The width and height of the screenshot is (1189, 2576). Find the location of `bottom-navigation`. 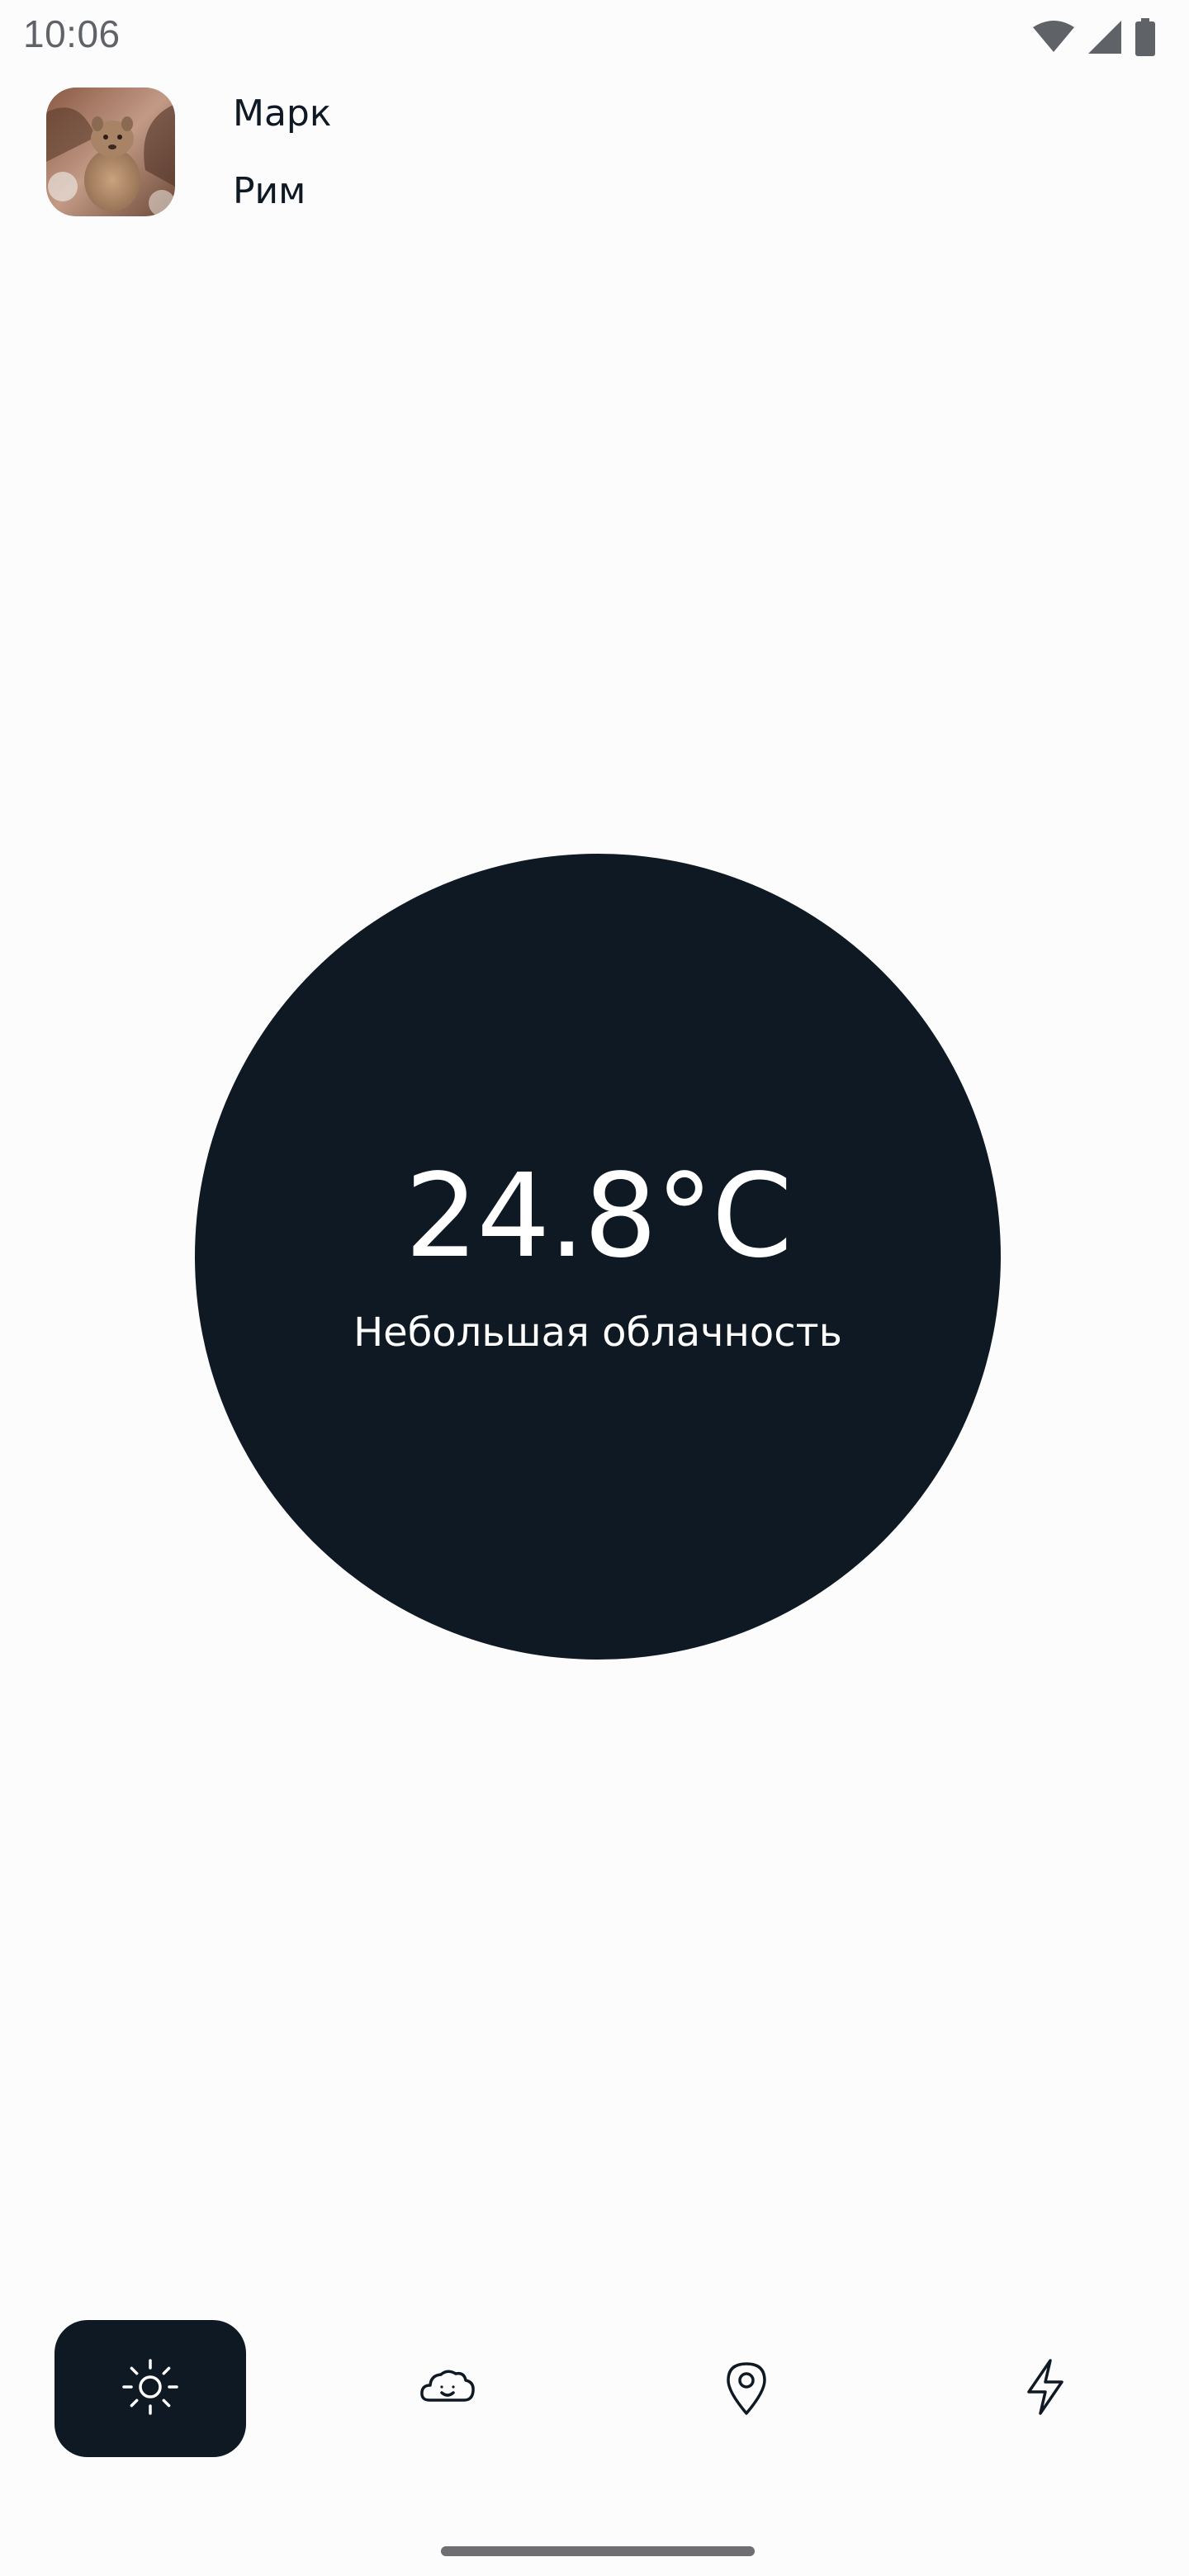

bottom-navigation is located at coordinates (594, 2390).